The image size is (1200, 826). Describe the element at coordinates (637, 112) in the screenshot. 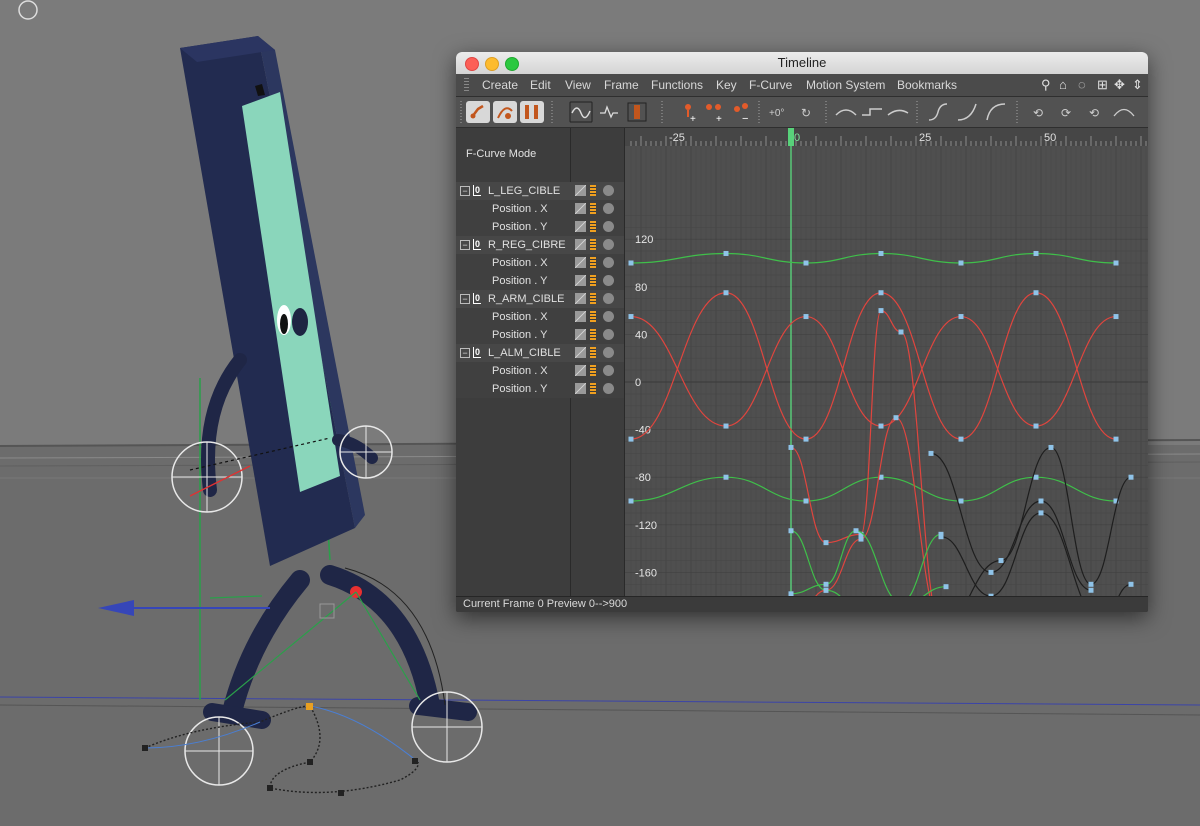

I see `record-icon` at that location.